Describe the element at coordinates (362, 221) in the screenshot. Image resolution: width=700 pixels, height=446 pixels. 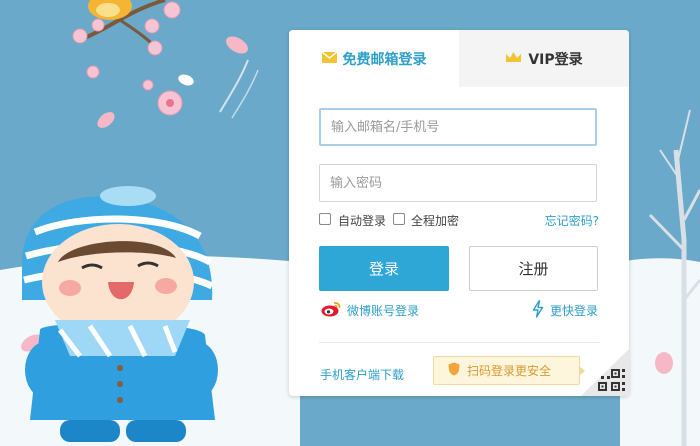
I see `auto-login-label: 自动登录` at that location.